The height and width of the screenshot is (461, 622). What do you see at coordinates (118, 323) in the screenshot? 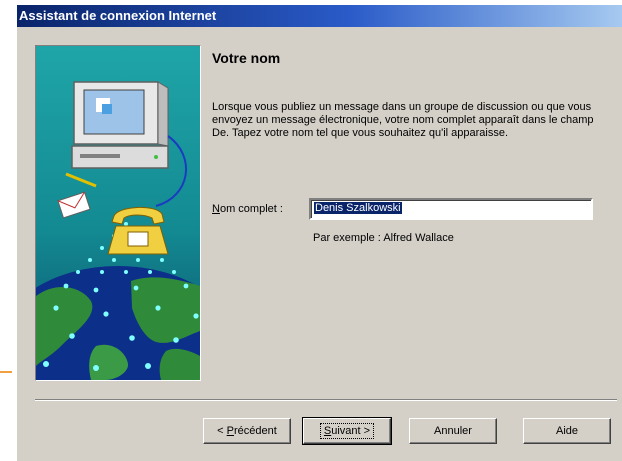
I see `globe-icon` at bounding box center [118, 323].